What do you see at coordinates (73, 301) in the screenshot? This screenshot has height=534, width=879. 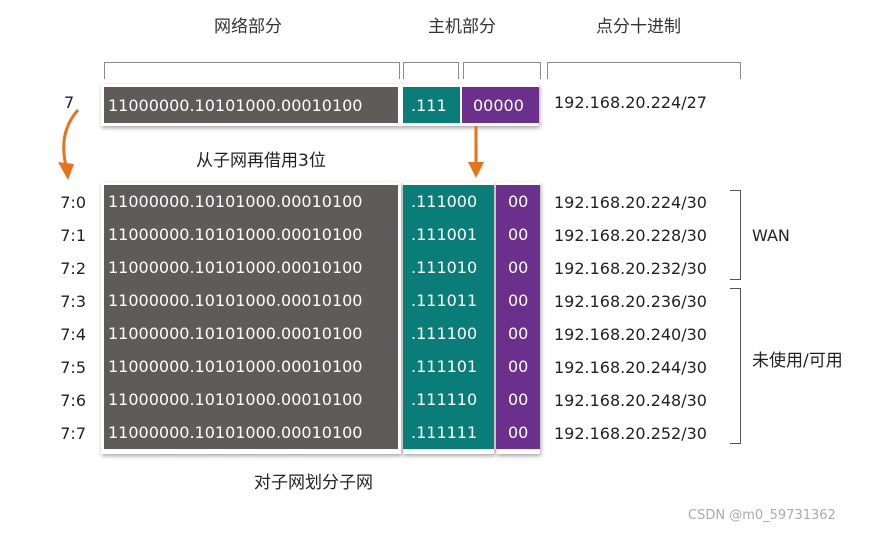 I see `row-label: 7:3` at bounding box center [73, 301].